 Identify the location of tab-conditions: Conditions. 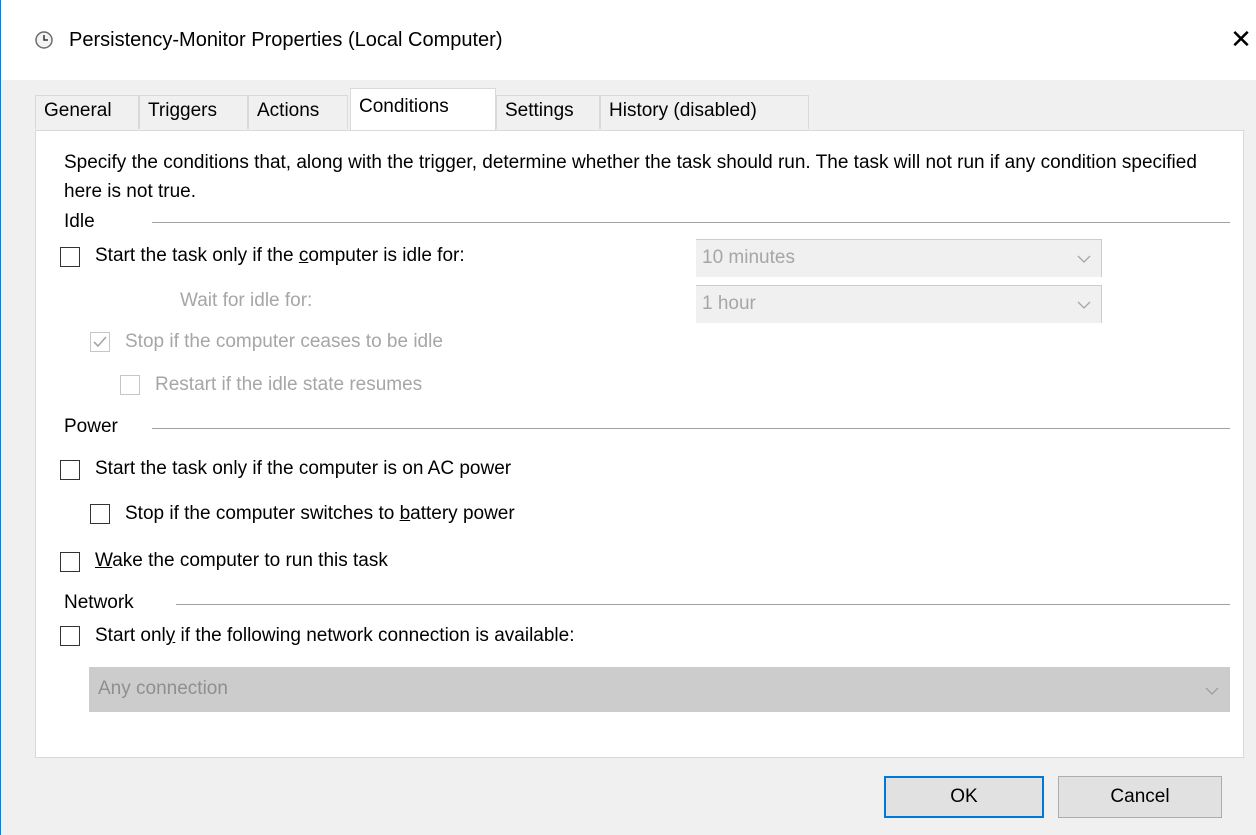
(423, 109).